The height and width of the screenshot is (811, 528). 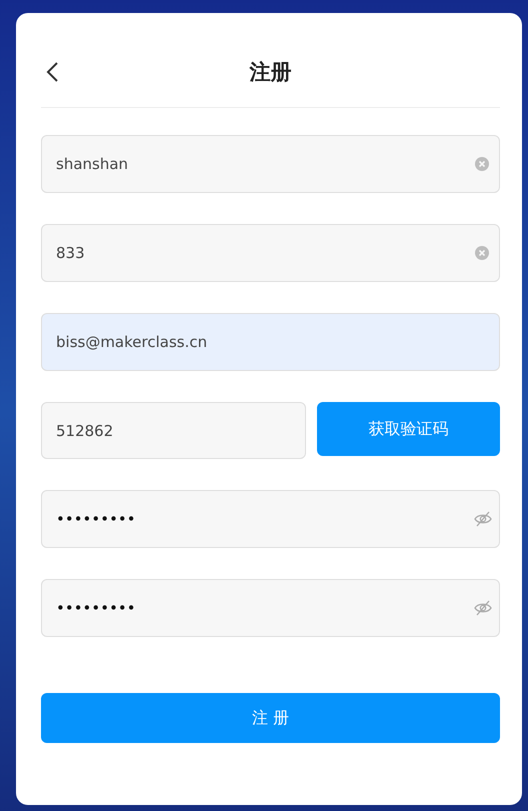 What do you see at coordinates (270, 164) in the screenshot?
I see `input-field: shanshan` at bounding box center [270, 164].